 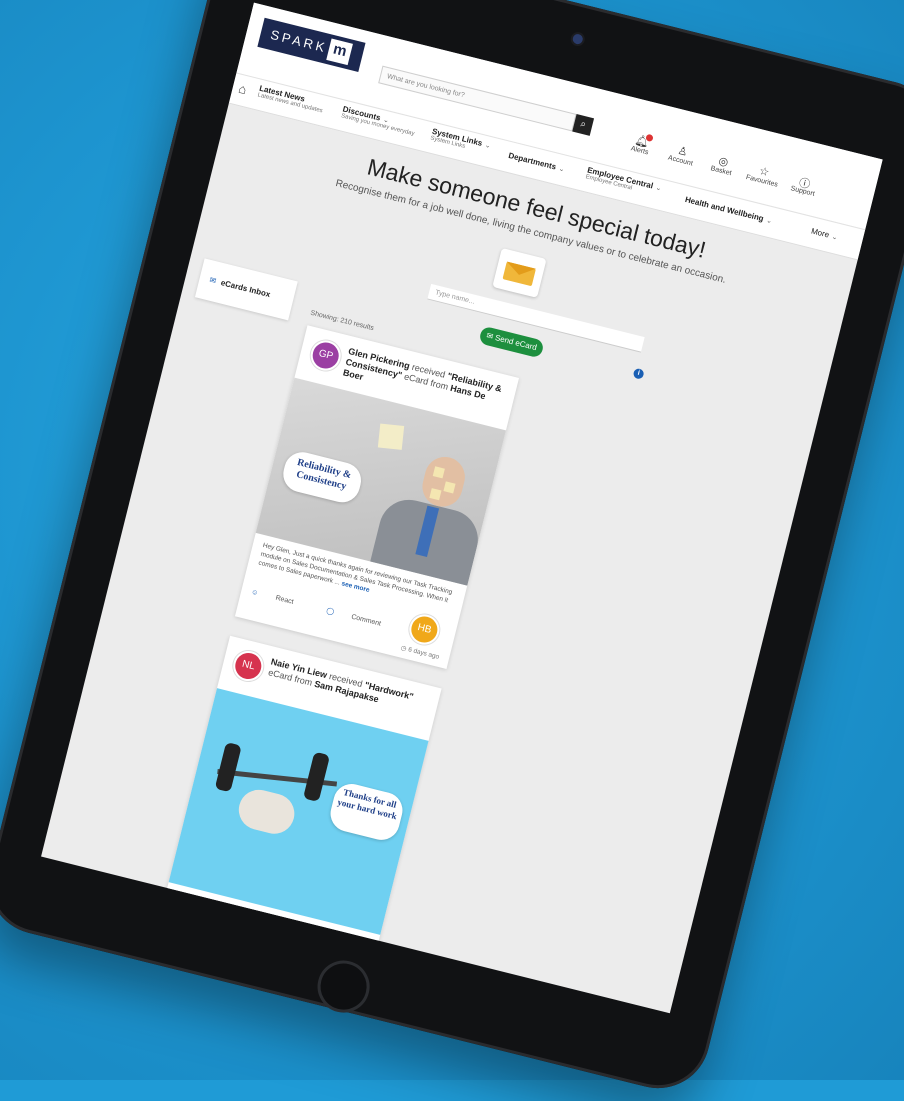 What do you see at coordinates (519, 272) in the screenshot?
I see `envelope-icon` at bounding box center [519, 272].